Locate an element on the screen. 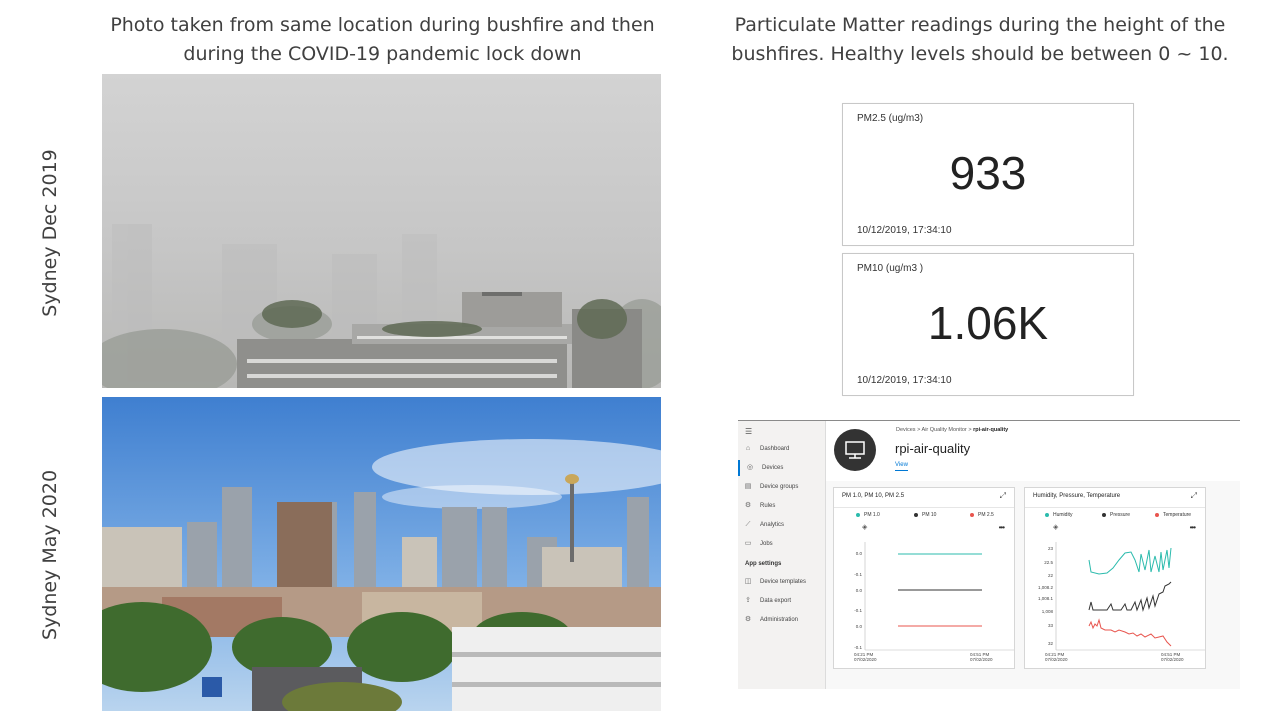 This screenshot has width=1280, height=720. nav-data-export: ⇪ Data export is located at coordinates (781, 601).